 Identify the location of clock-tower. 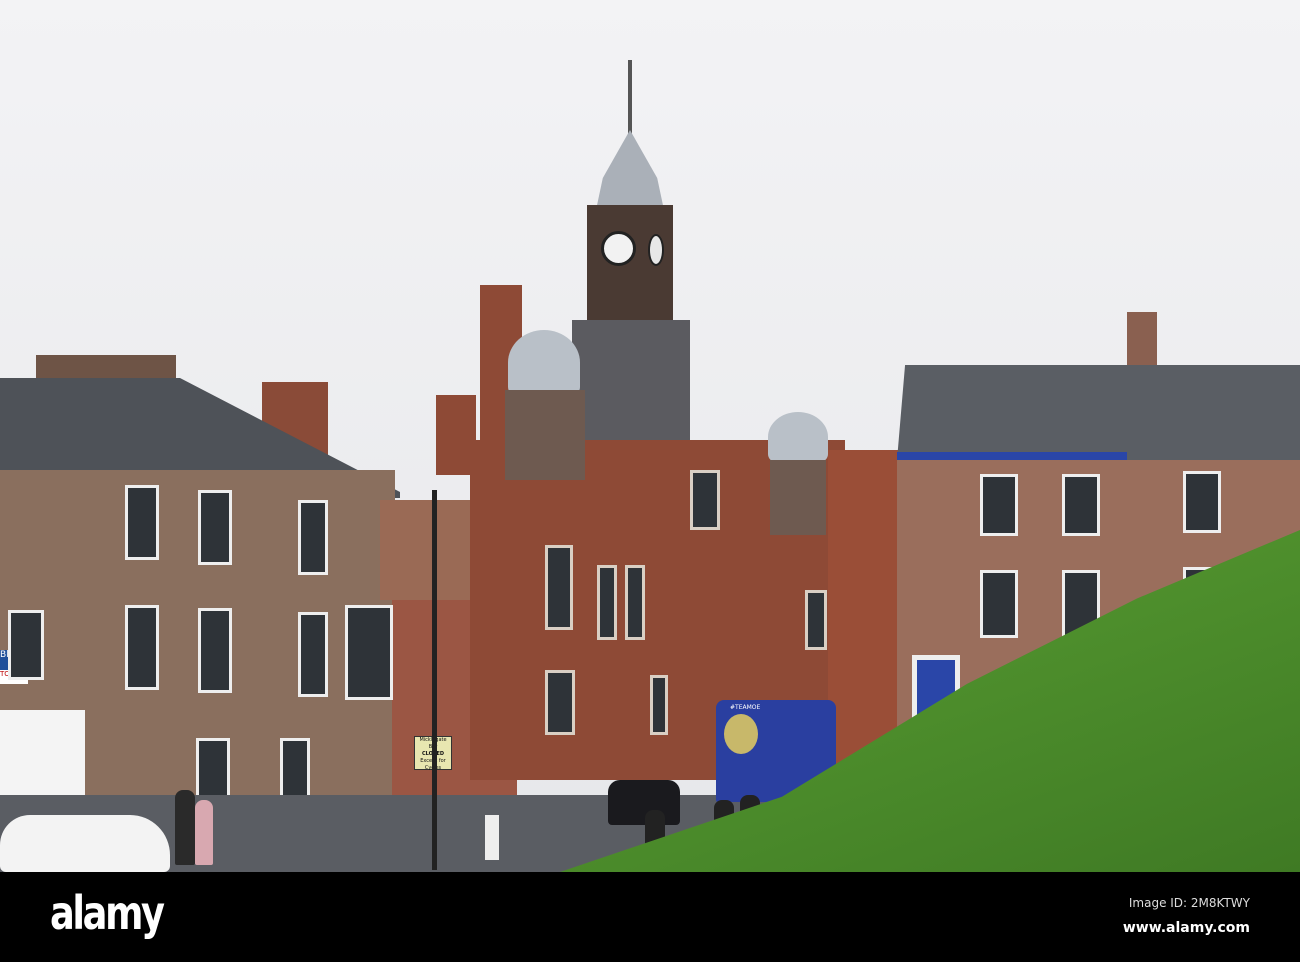
(630, 265).